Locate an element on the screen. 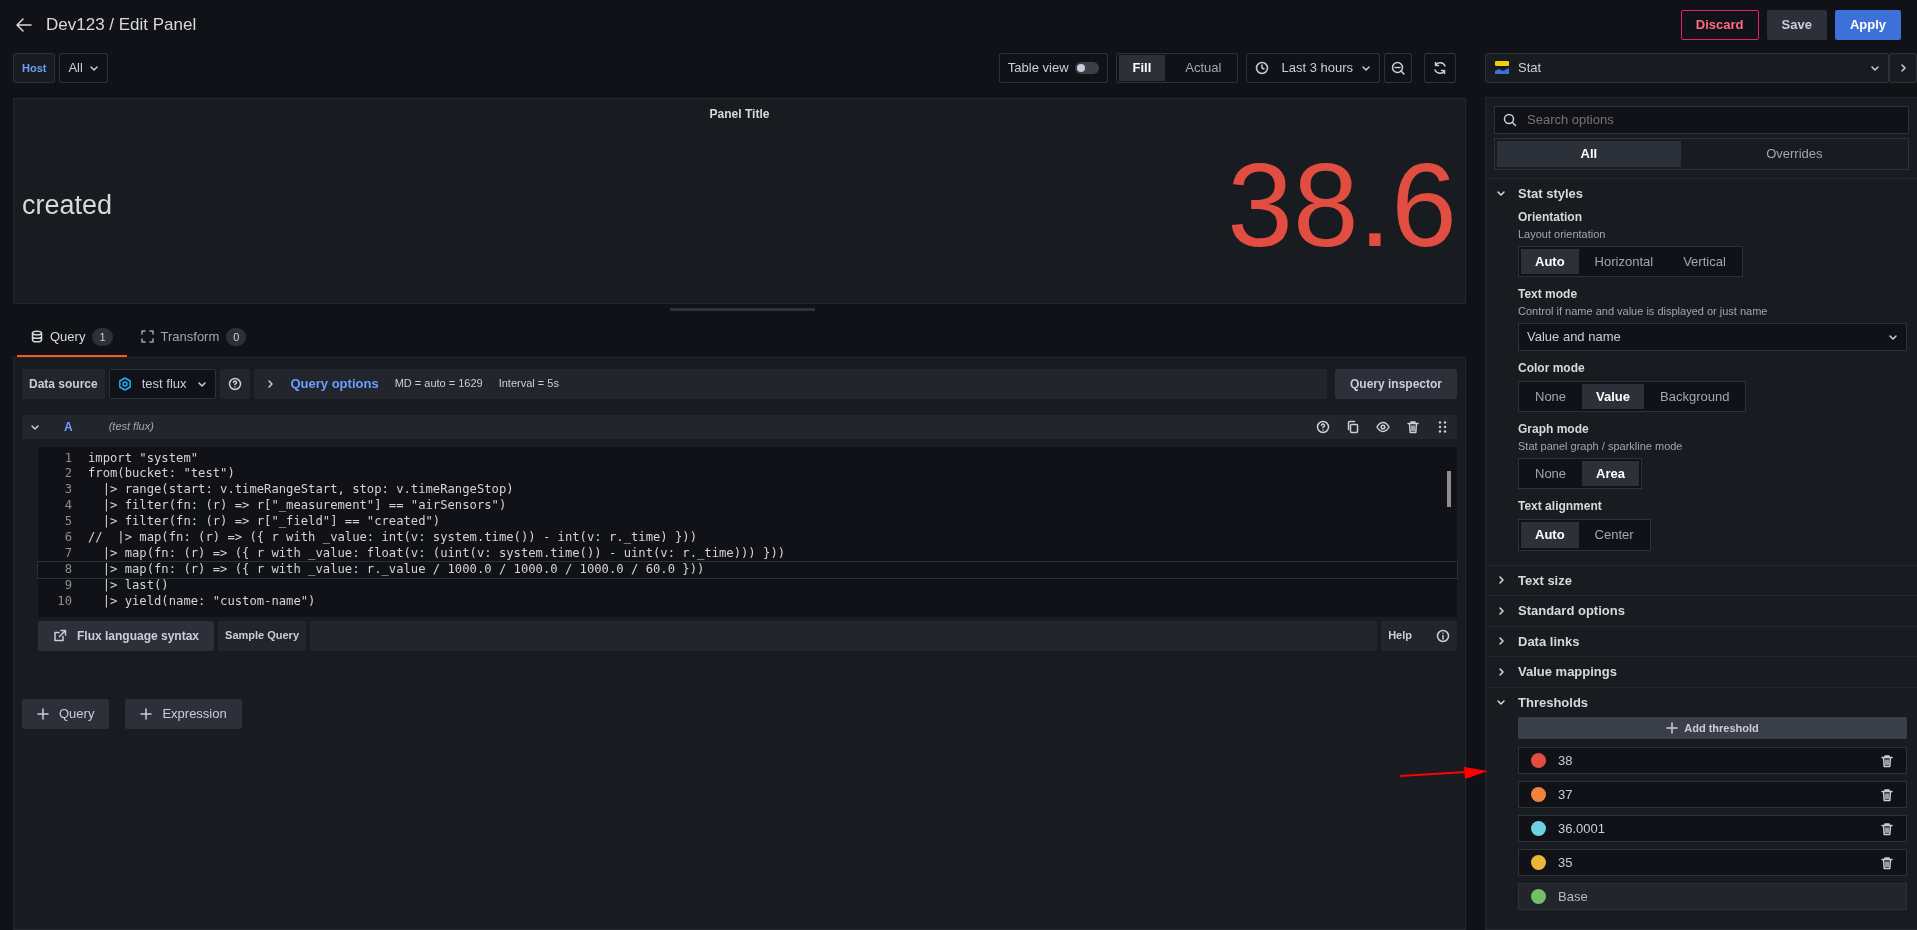  collapse-options-button is located at coordinates (1903, 68).